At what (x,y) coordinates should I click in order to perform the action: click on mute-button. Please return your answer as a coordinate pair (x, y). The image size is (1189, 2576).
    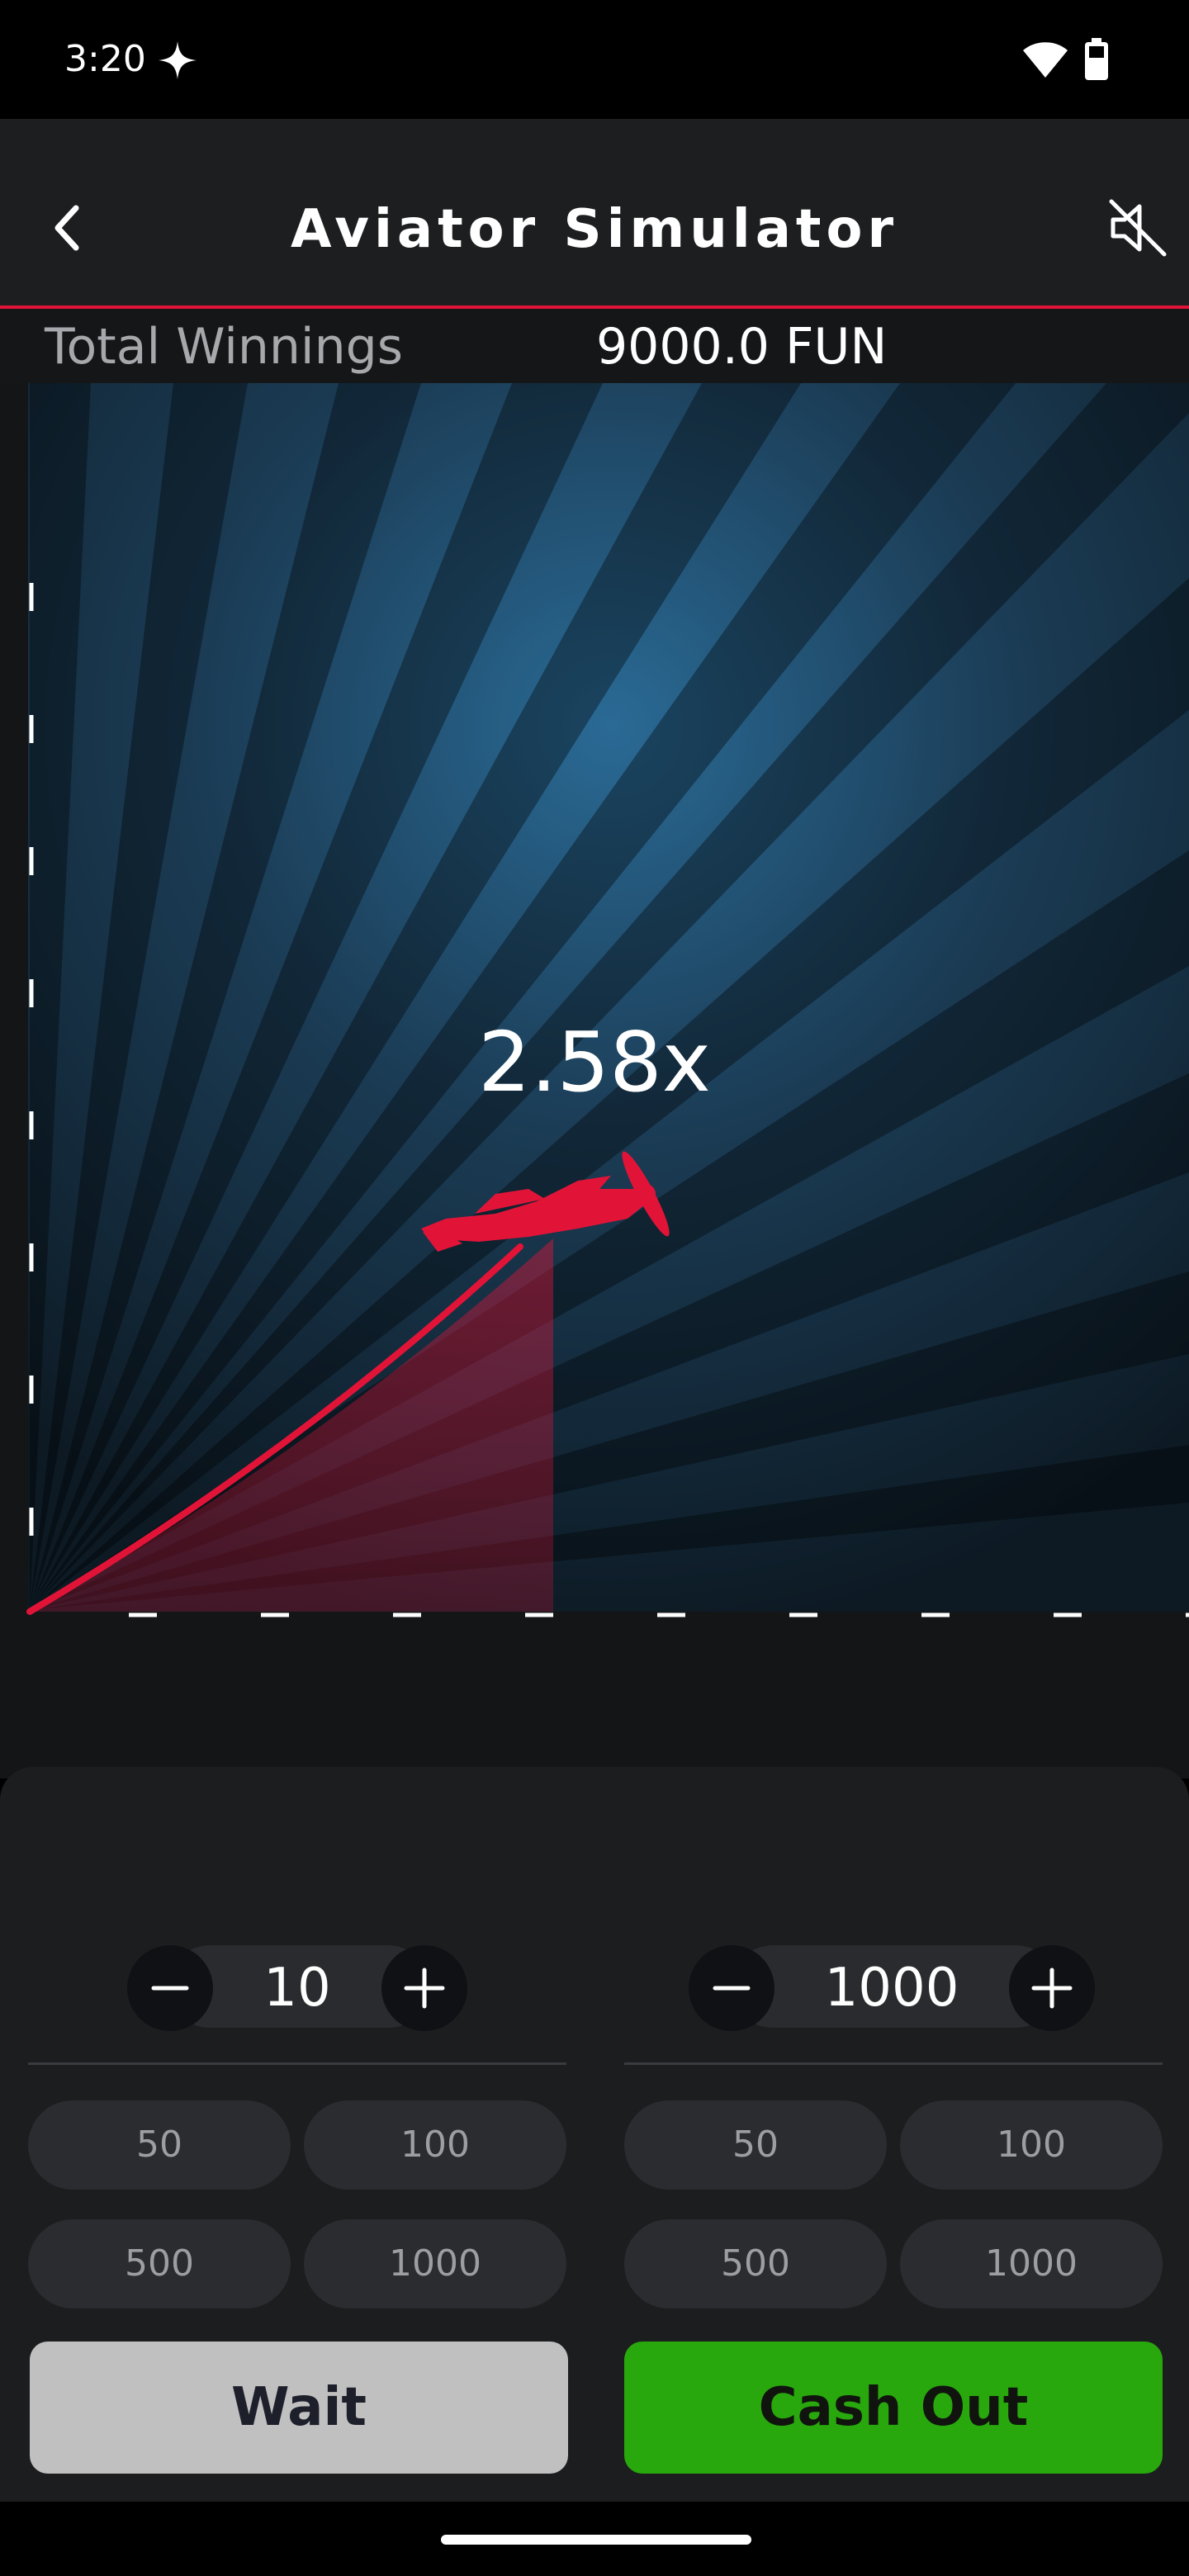
    Looking at the image, I should click on (1138, 228).